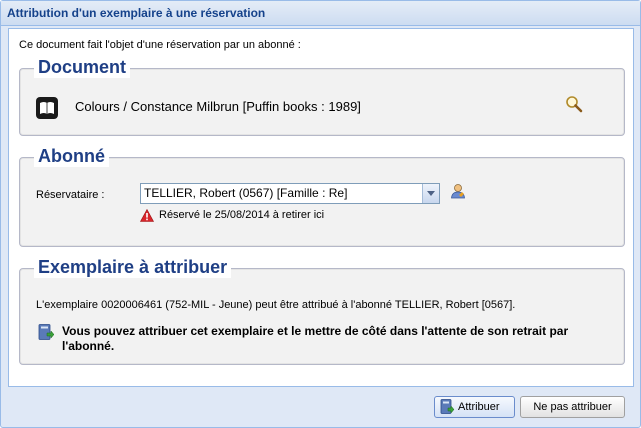 The image size is (641, 428). What do you see at coordinates (430, 193) in the screenshot?
I see `chevron-down-icon` at bounding box center [430, 193].